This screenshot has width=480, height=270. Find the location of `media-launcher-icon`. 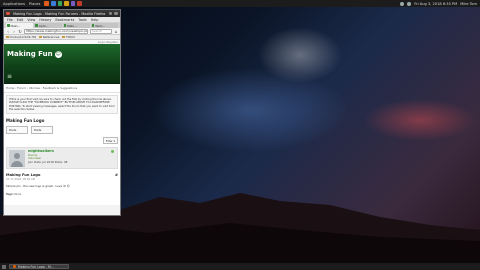

media-launcher-icon is located at coordinates (73, 3).